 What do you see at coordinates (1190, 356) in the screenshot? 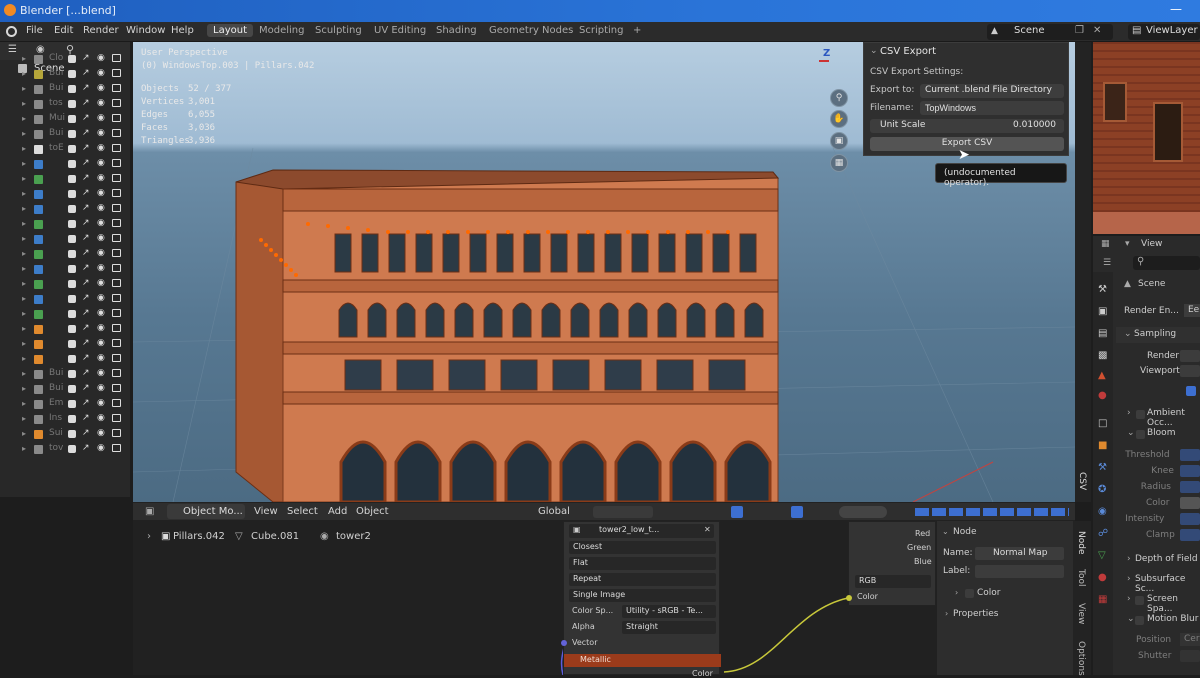
I see `render-samples-field` at bounding box center [1190, 356].